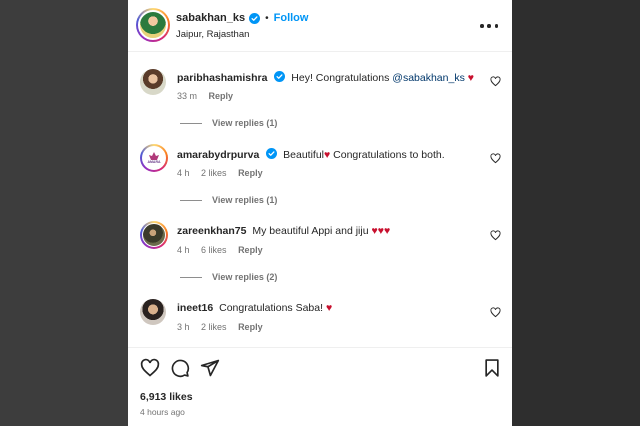  What do you see at coordinates (320, 26) in the screenshot?
I see `post-header: sabakhan_ks • Follow Jaipur, Rajasthan` at bounding box center [320, 26].